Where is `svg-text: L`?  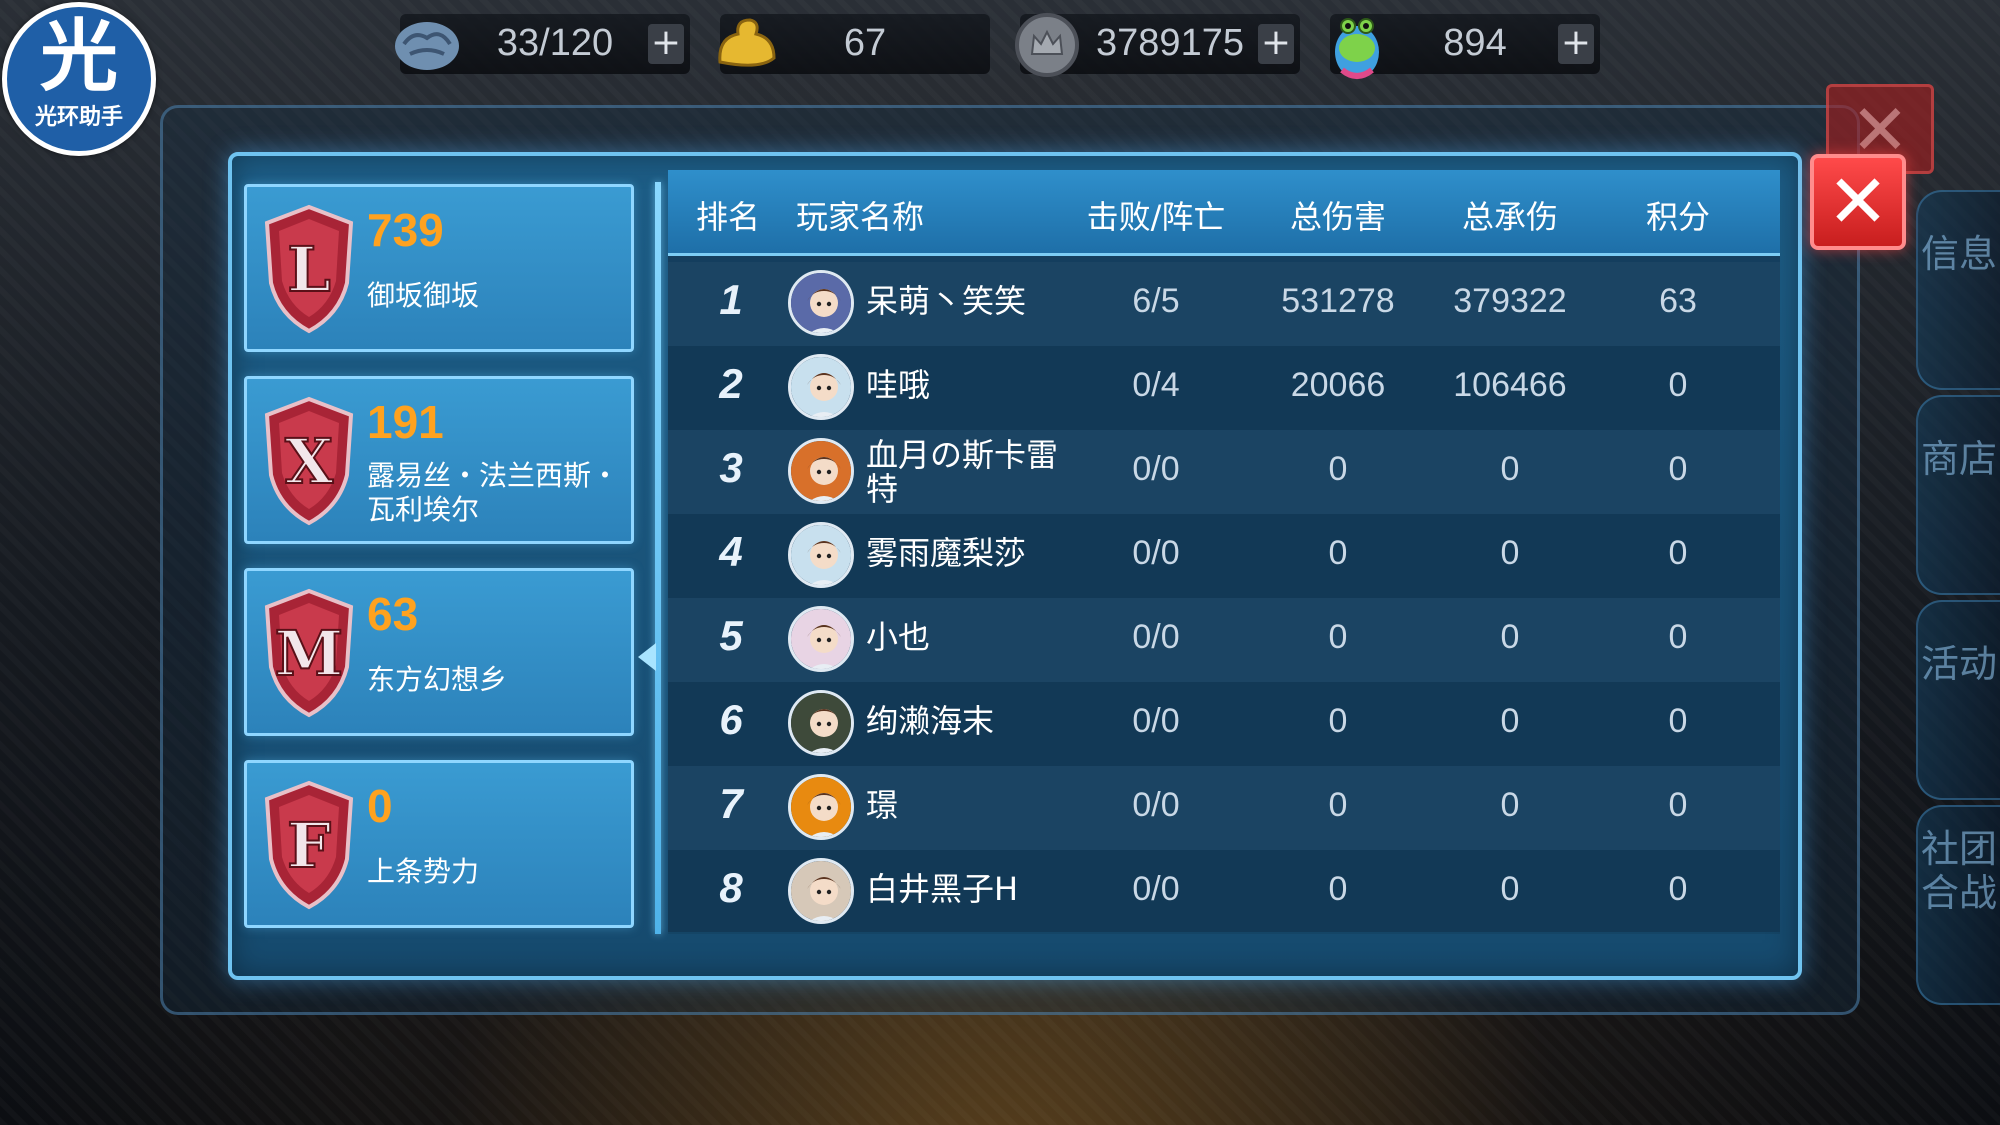 svg-text: L is located at coordinates (309, 269).